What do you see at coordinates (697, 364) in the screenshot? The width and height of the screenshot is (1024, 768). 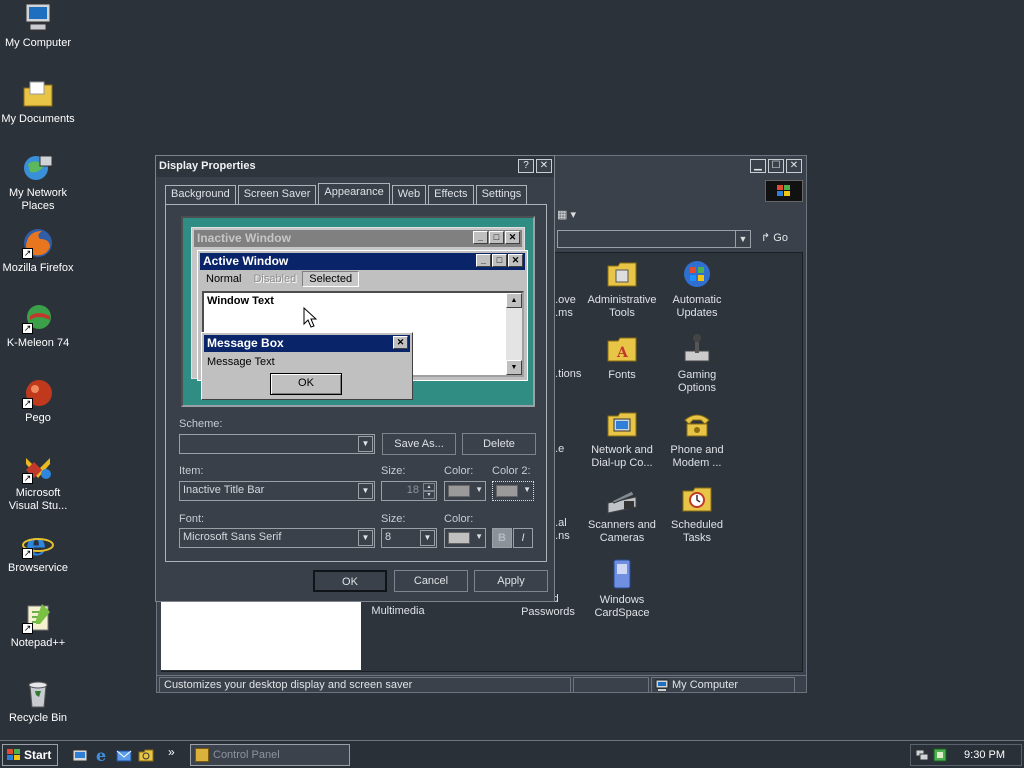 I see `cp-item-gaming-options: Gaming Options` at bounding box center [697, 364].